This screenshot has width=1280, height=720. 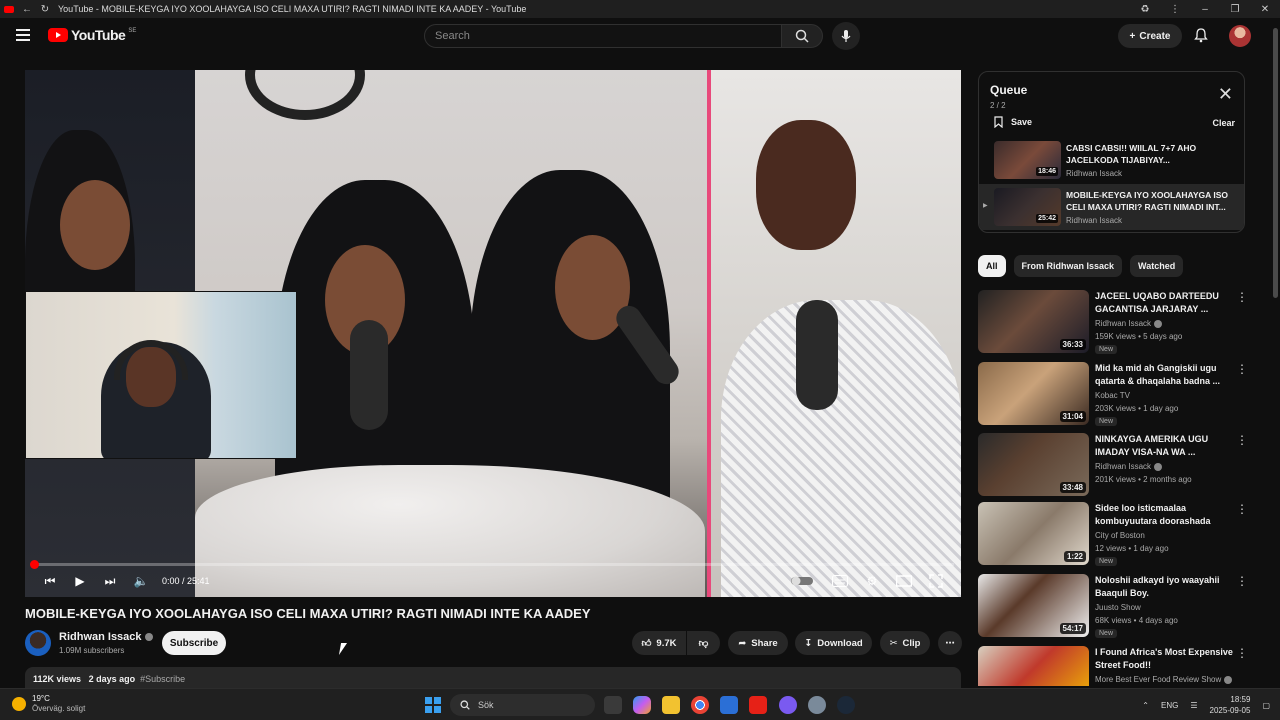 What do you see at coordinates (50, 581) in the screenshot?
I see `previous-icon: ⏮` at bounding box center [50, 581].